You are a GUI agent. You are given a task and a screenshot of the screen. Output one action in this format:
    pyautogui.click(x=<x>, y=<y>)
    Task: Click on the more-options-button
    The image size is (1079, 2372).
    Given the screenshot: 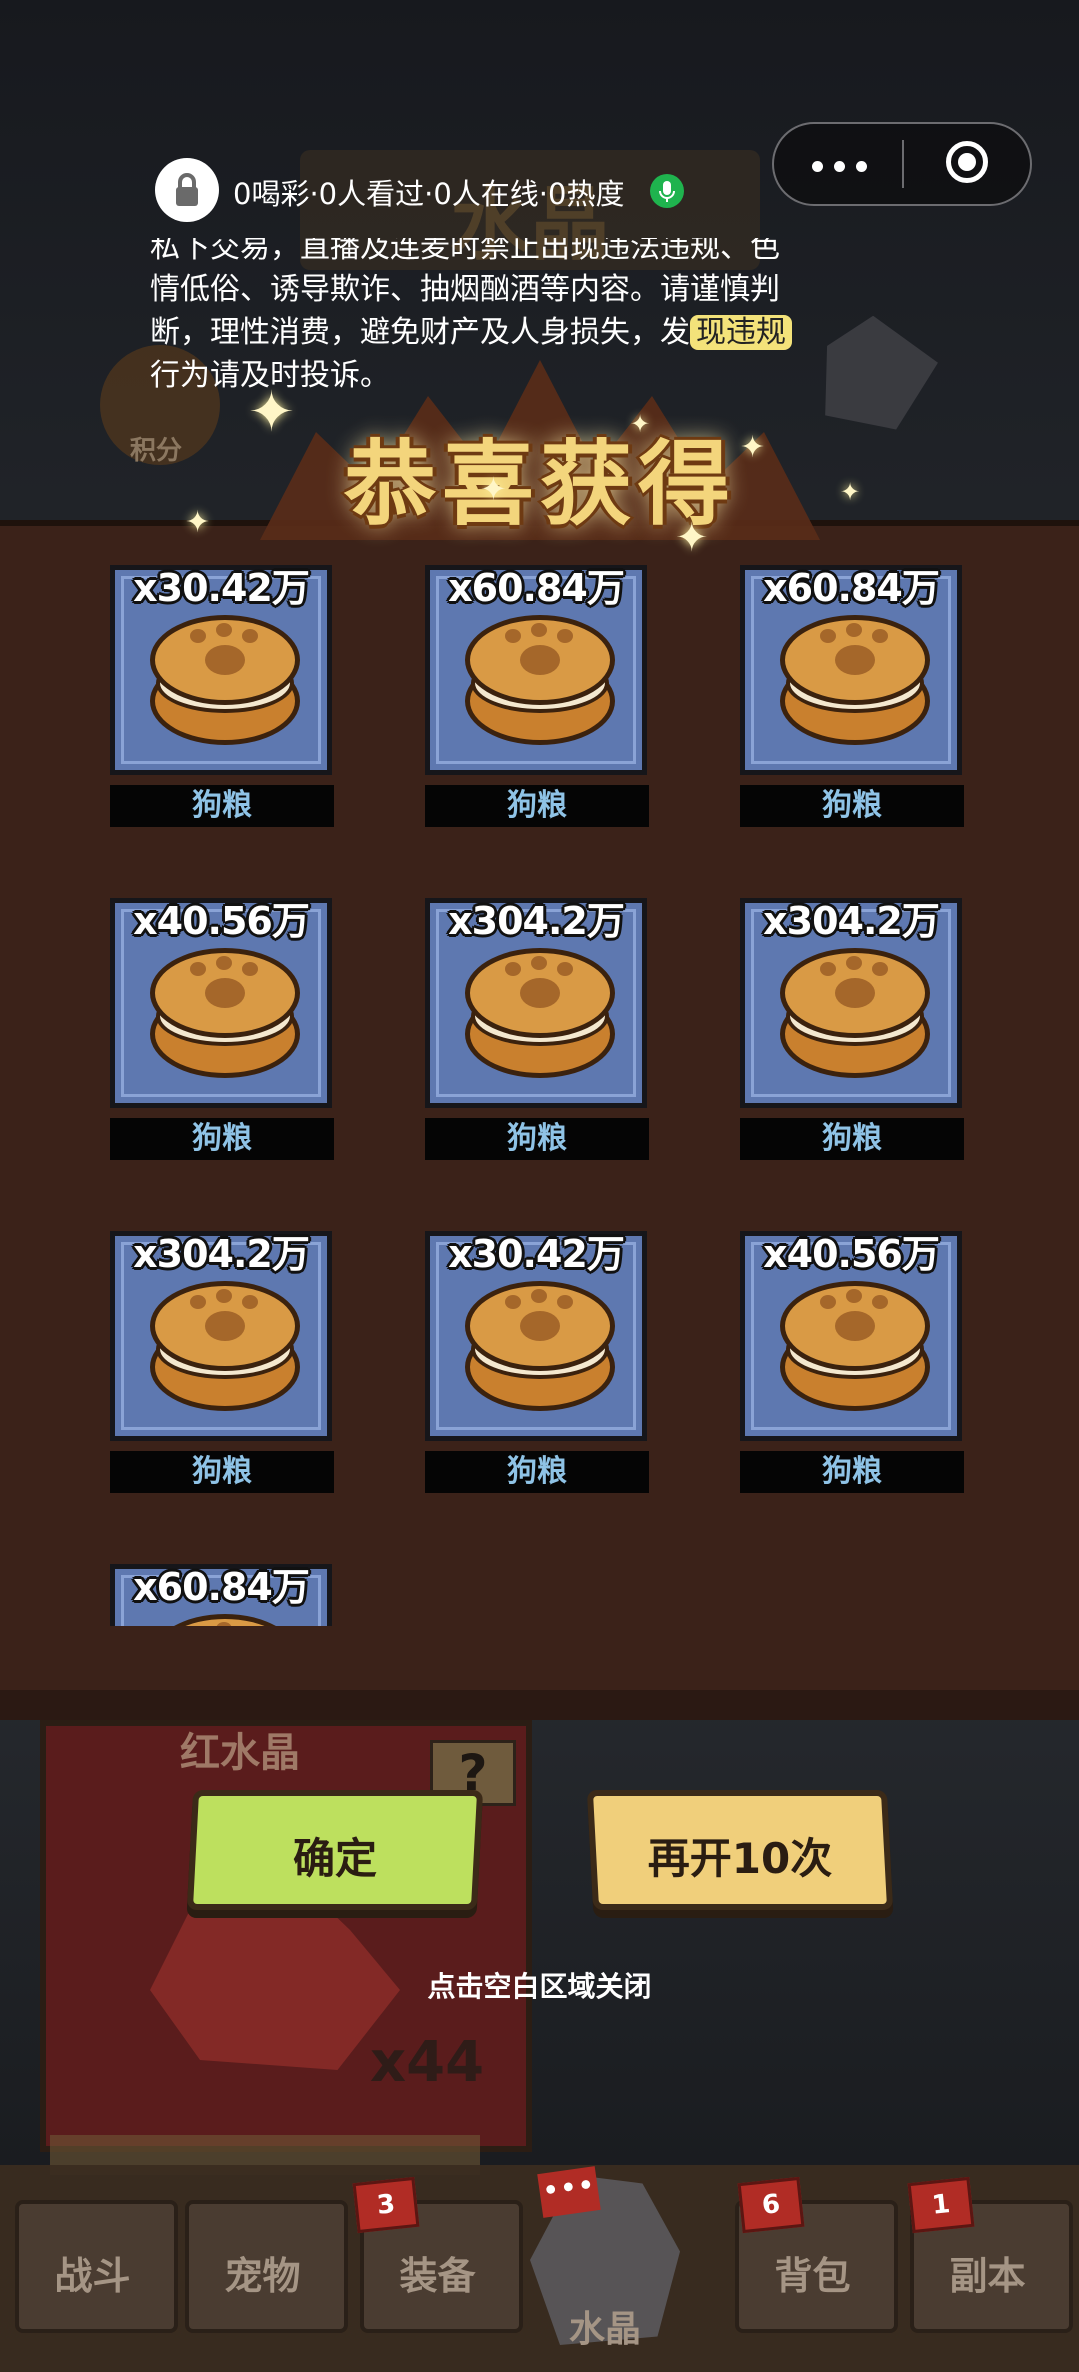 What is the action you would take?
    pyautogui.click(x=845, y=165)
    